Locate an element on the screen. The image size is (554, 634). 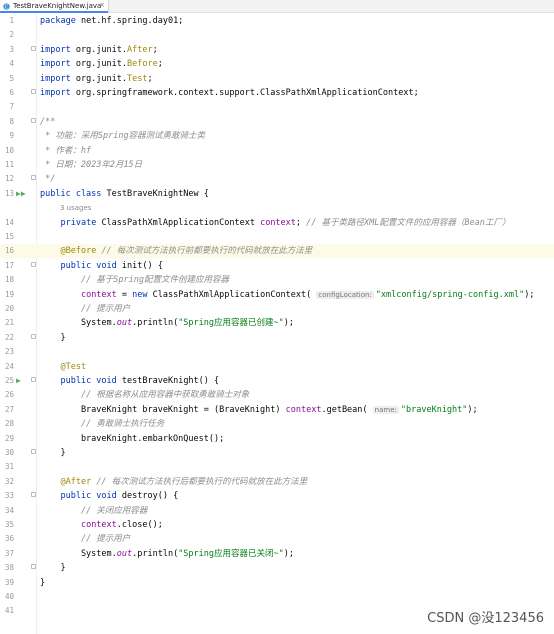
line-number: 22 is located at coordinates (9, 337).